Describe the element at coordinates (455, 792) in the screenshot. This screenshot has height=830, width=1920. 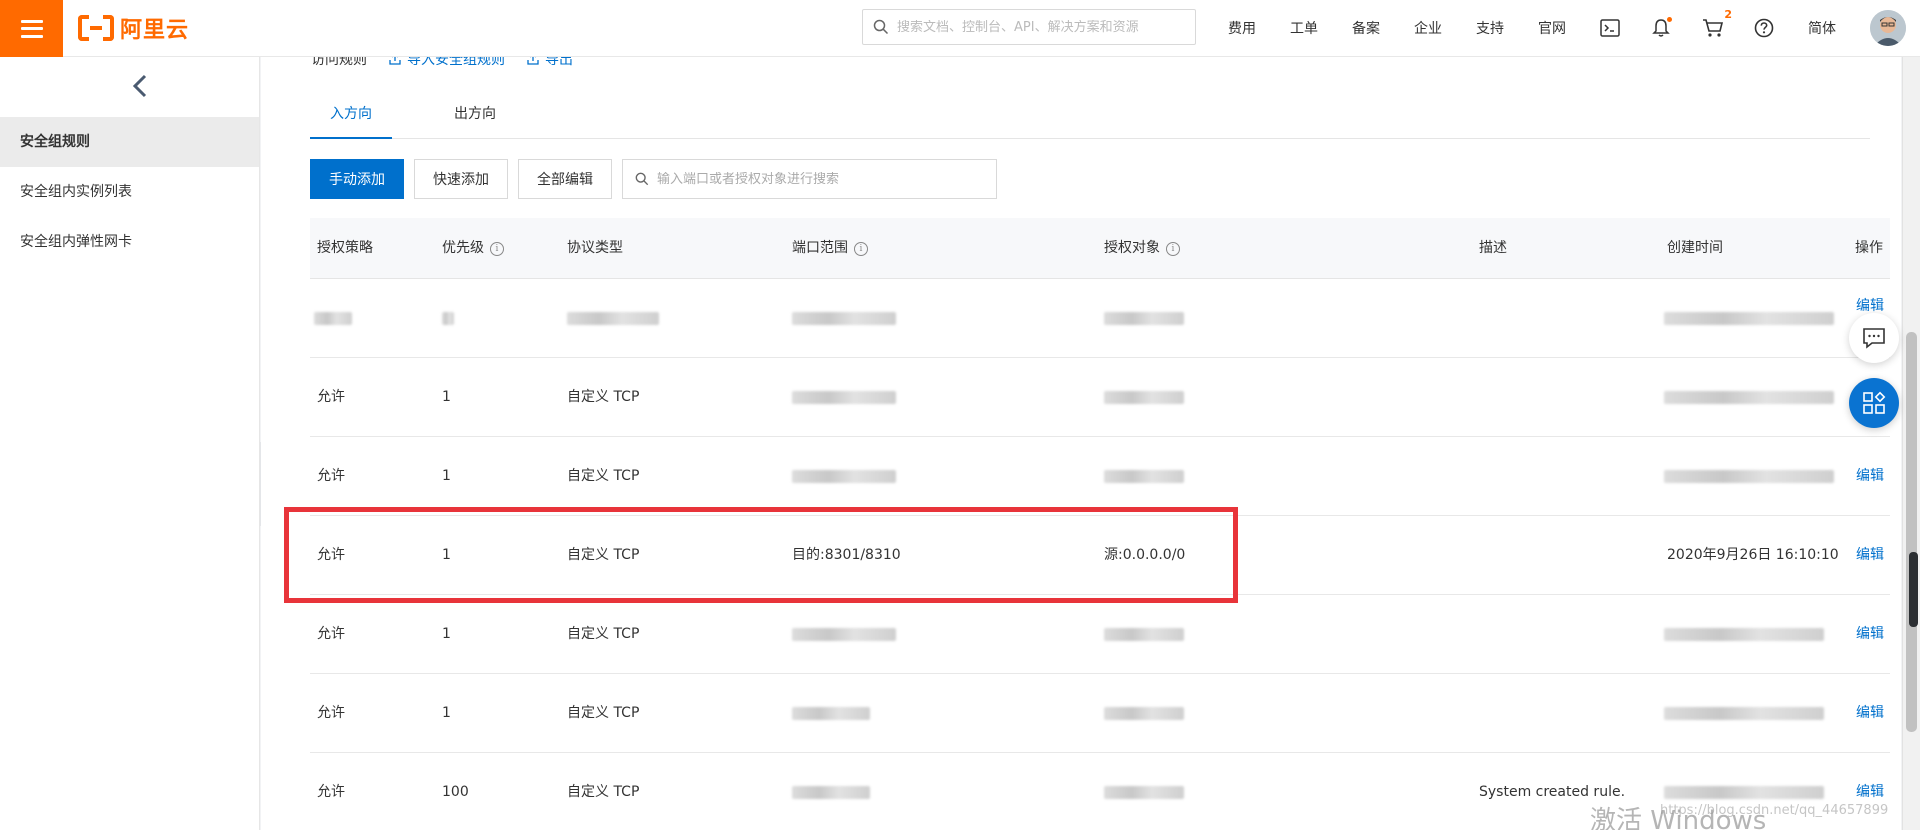
I see `cell-priority: 100` at that location.